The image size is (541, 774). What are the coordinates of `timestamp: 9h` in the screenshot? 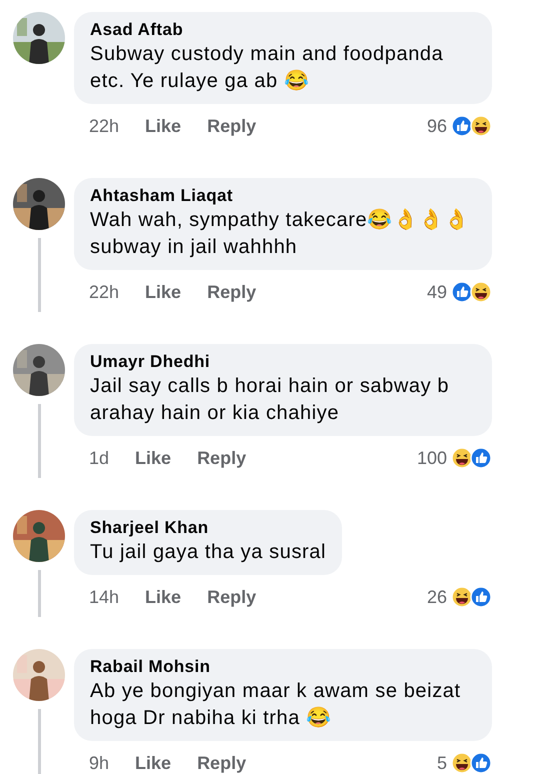 It's located at (99, 763).